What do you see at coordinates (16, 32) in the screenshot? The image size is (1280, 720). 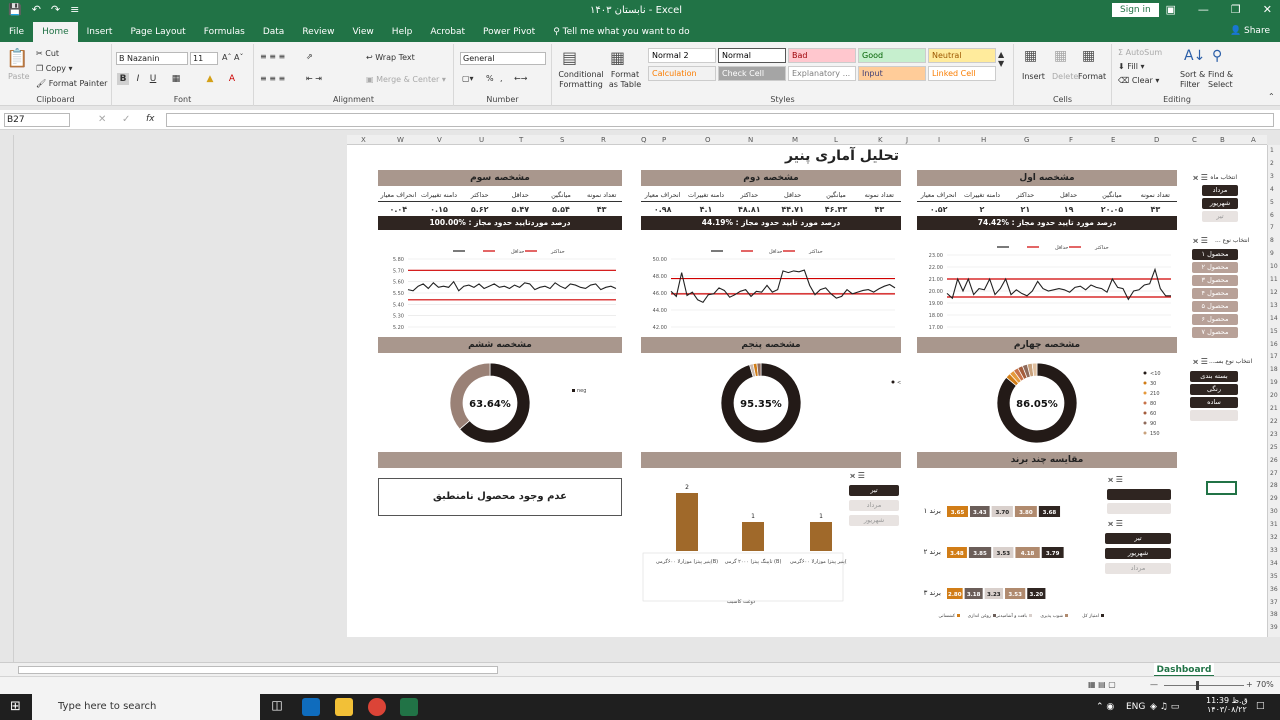 I see `tab-file: File` at bounding box center [16, 32].